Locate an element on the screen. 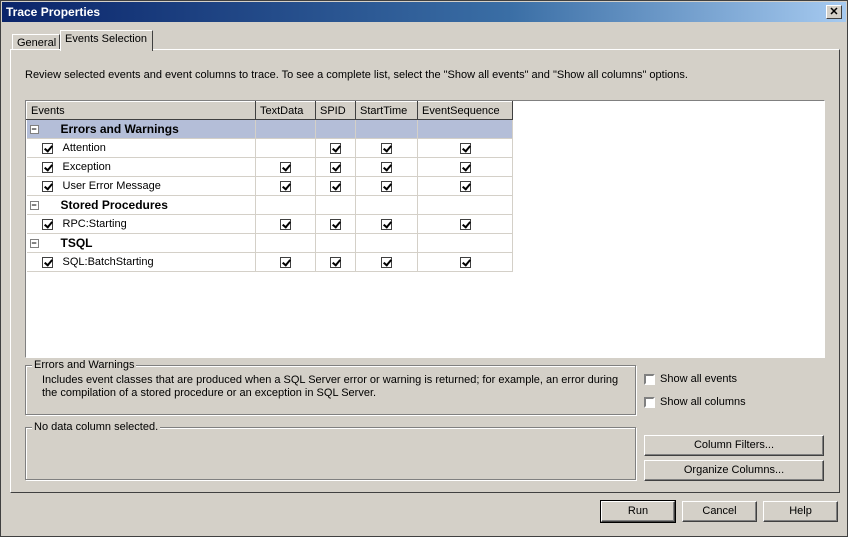 This screenshot has width=848, height=537. tab-general: General is located at coordinates (36, 42).